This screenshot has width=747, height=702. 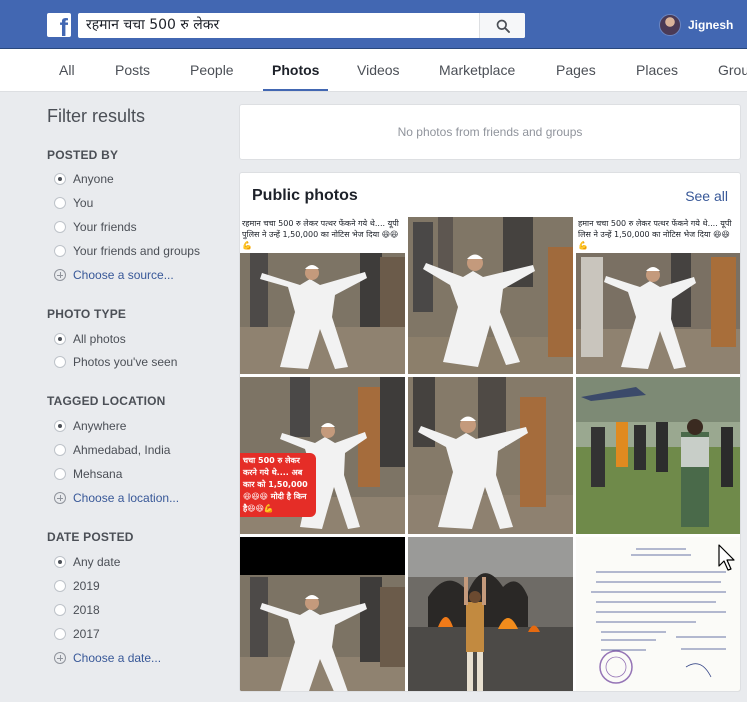 I want to click on empty-message: No photos from friends and groups, so click(x=490, y=132).